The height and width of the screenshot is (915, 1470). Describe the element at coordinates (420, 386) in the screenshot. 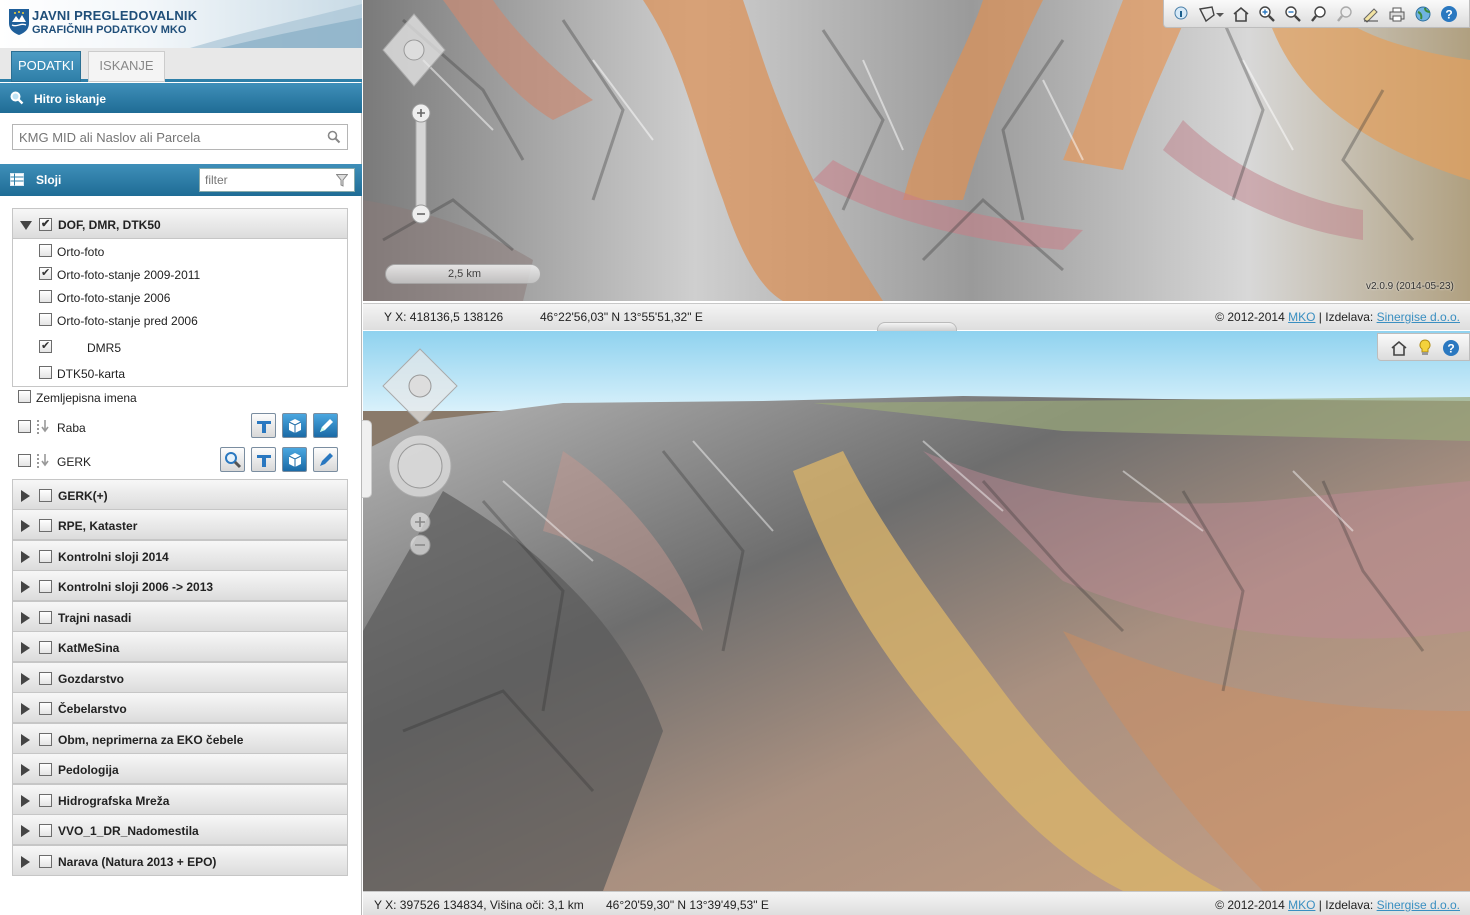

I see `pan-control-3d-icon` at that location.